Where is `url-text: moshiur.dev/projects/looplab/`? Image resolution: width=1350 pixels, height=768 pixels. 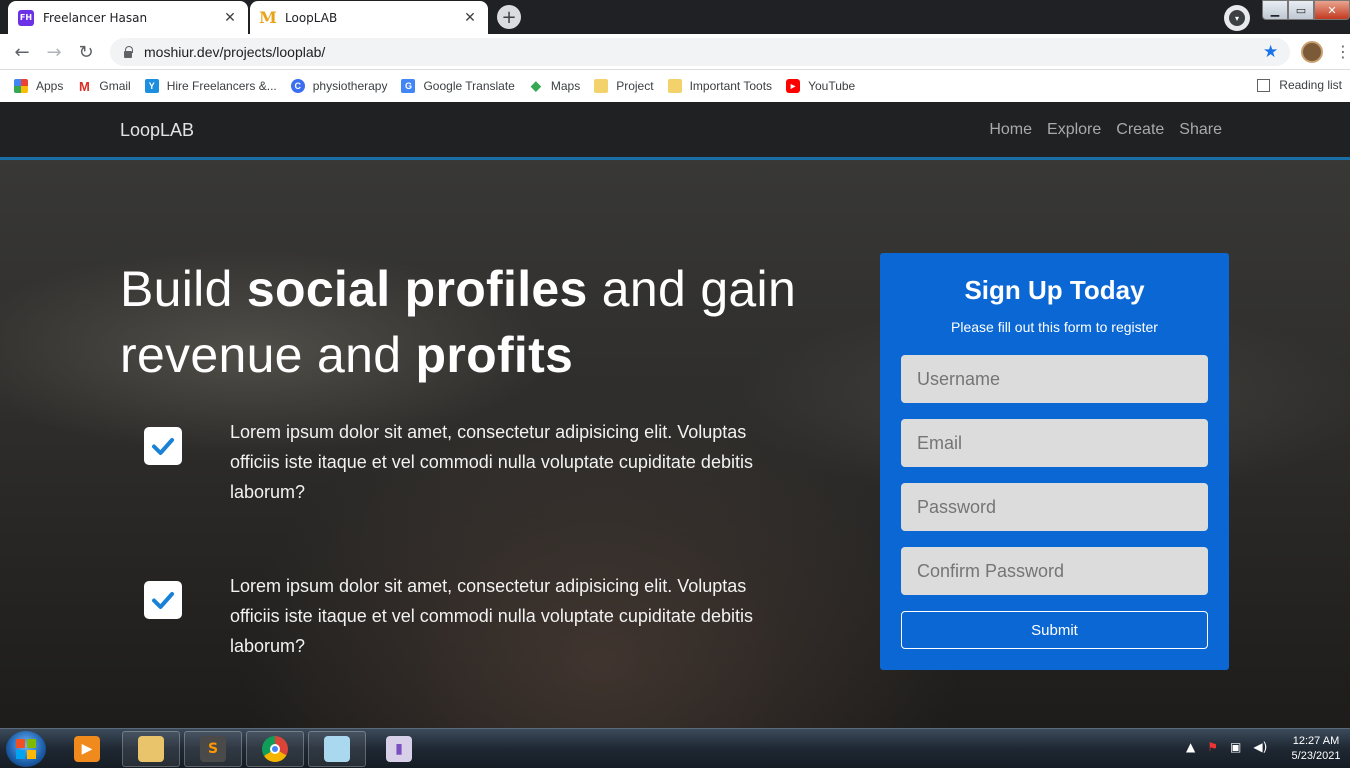
url-text: moshiur.dev/projects/looplab/ is located at coordinates (235, 52).